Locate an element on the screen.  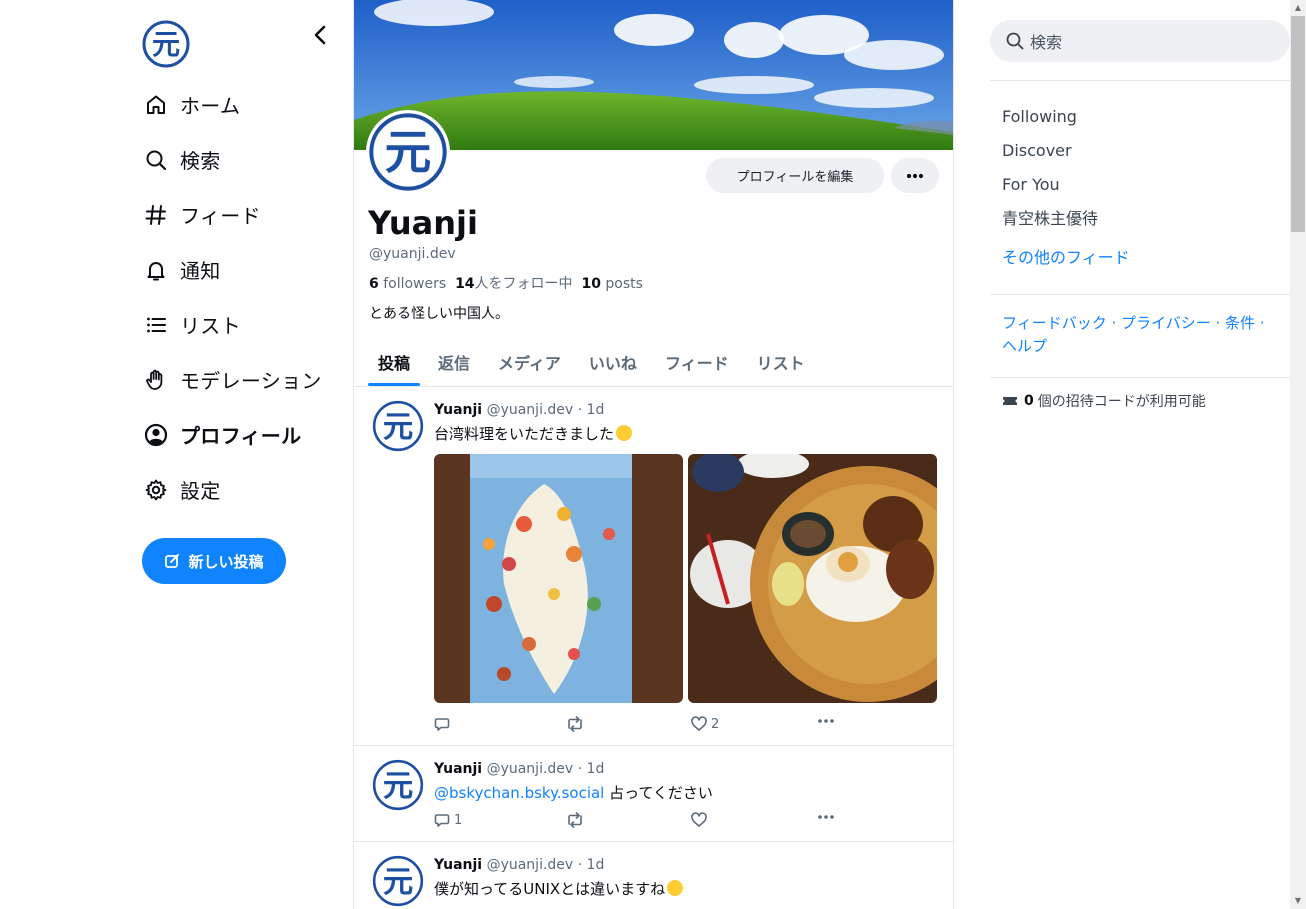
tab-lists: リスト is located at coordinates (781, 361).